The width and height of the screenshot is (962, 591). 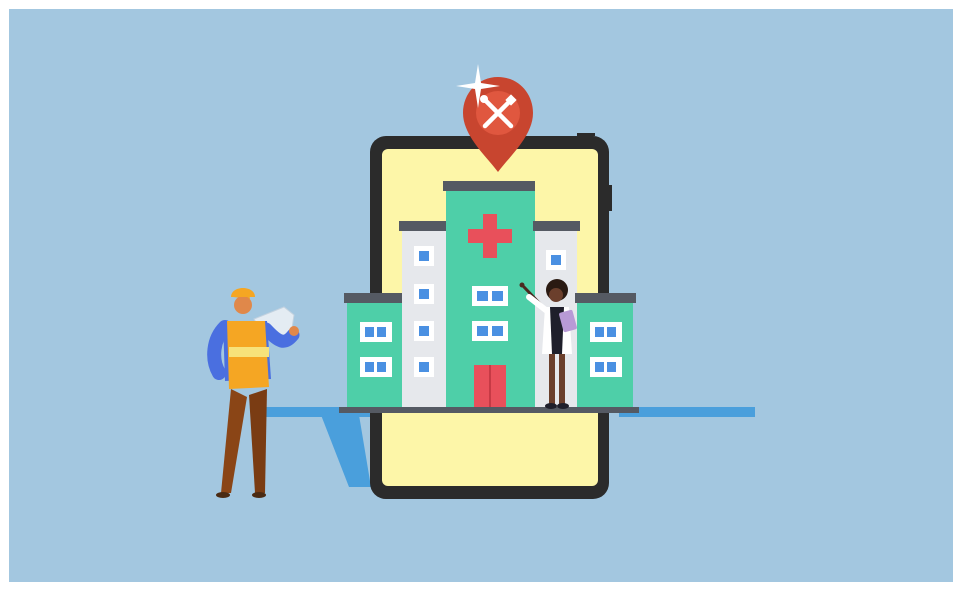 I want to click on left-tower-roof, so click(x=422, y=226).